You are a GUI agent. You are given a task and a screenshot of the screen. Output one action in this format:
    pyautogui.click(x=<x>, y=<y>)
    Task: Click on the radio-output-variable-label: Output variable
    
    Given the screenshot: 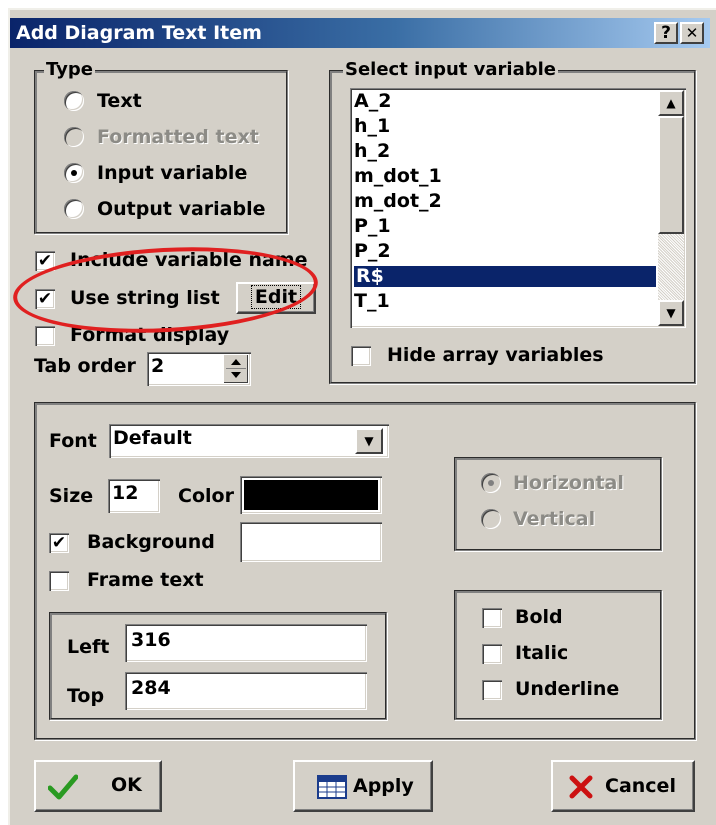 What is the action you would take?
    pyautogui.click(x=181, y=209)
    